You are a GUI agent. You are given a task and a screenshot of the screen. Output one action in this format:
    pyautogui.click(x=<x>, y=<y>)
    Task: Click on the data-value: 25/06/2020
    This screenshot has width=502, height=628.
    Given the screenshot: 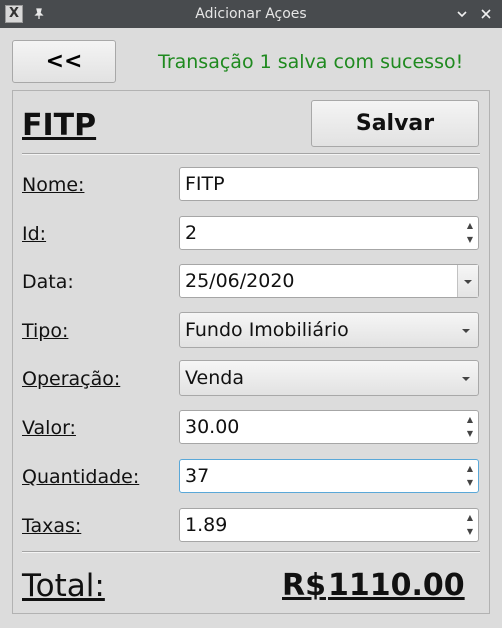 What is the action you would take?
    pyautogui.click(x=240, y=281)
    